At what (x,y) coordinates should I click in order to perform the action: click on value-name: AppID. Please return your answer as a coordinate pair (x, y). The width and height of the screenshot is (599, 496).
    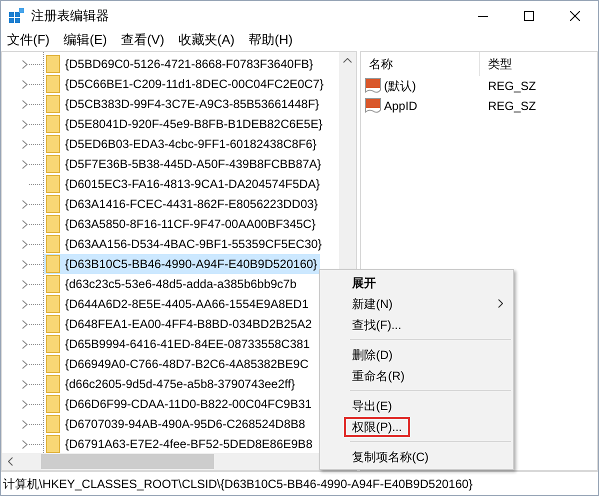
    Looking at the image, I should click on (401, 106).